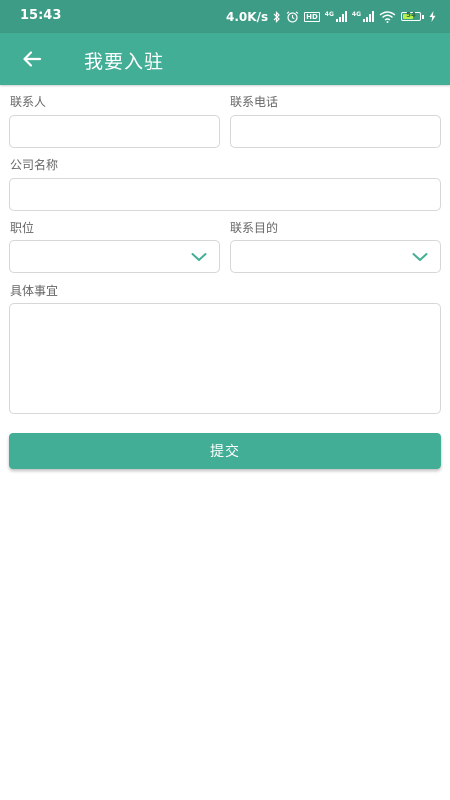 The height and width of the screenshot is (800, 450). Describe the element at coordinates (247, 16) in the screenshot. I see `network-speed: 4.0K/s` at that location.